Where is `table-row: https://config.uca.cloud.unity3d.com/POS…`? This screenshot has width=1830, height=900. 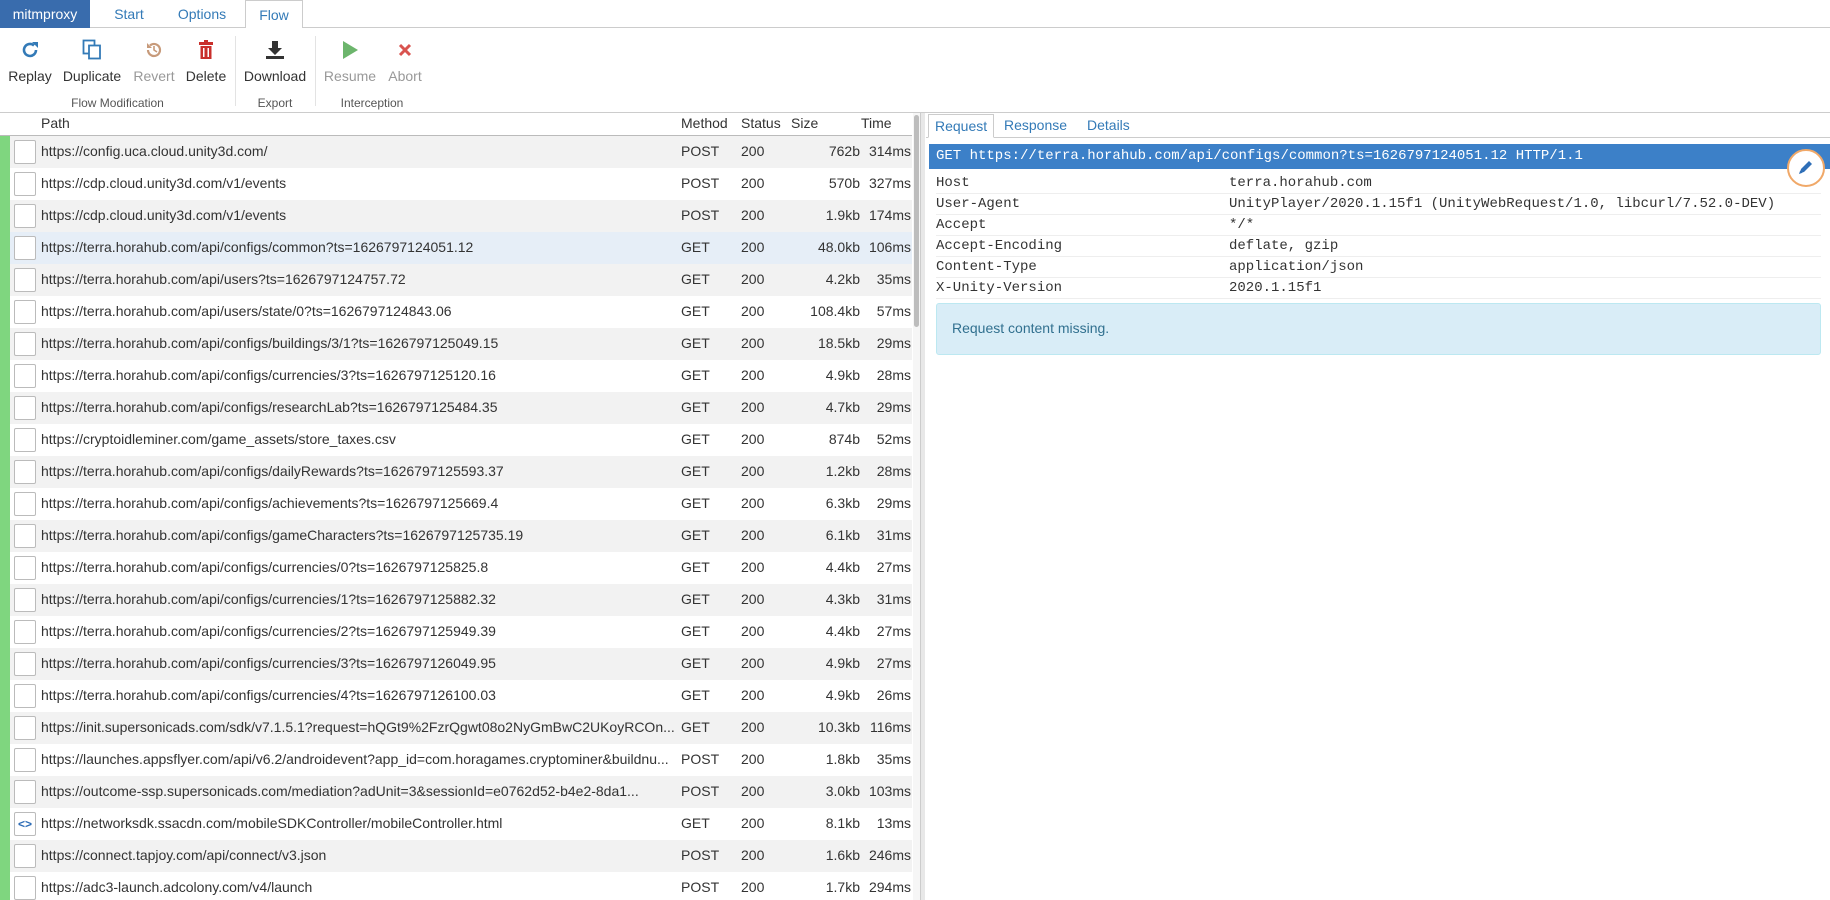
table-row: https://config.uca.cloud.unity3d.com/POS… is located at coordinates (456, 152).